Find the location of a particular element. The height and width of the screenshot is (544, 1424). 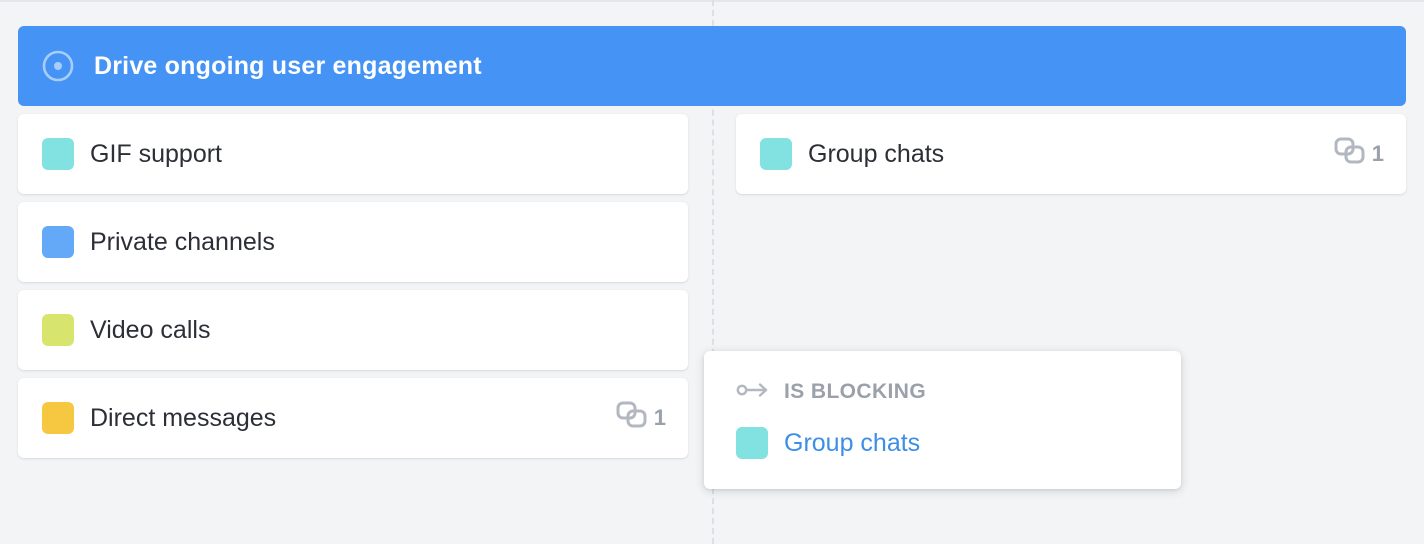

blocked-item-link: Group chats is located at coordinates (942, 443).